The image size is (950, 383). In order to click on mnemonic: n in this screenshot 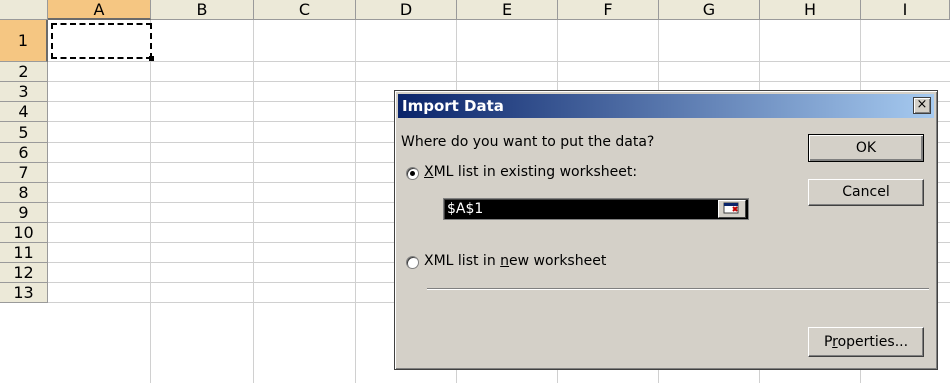, I will do `click(505, 261)`.